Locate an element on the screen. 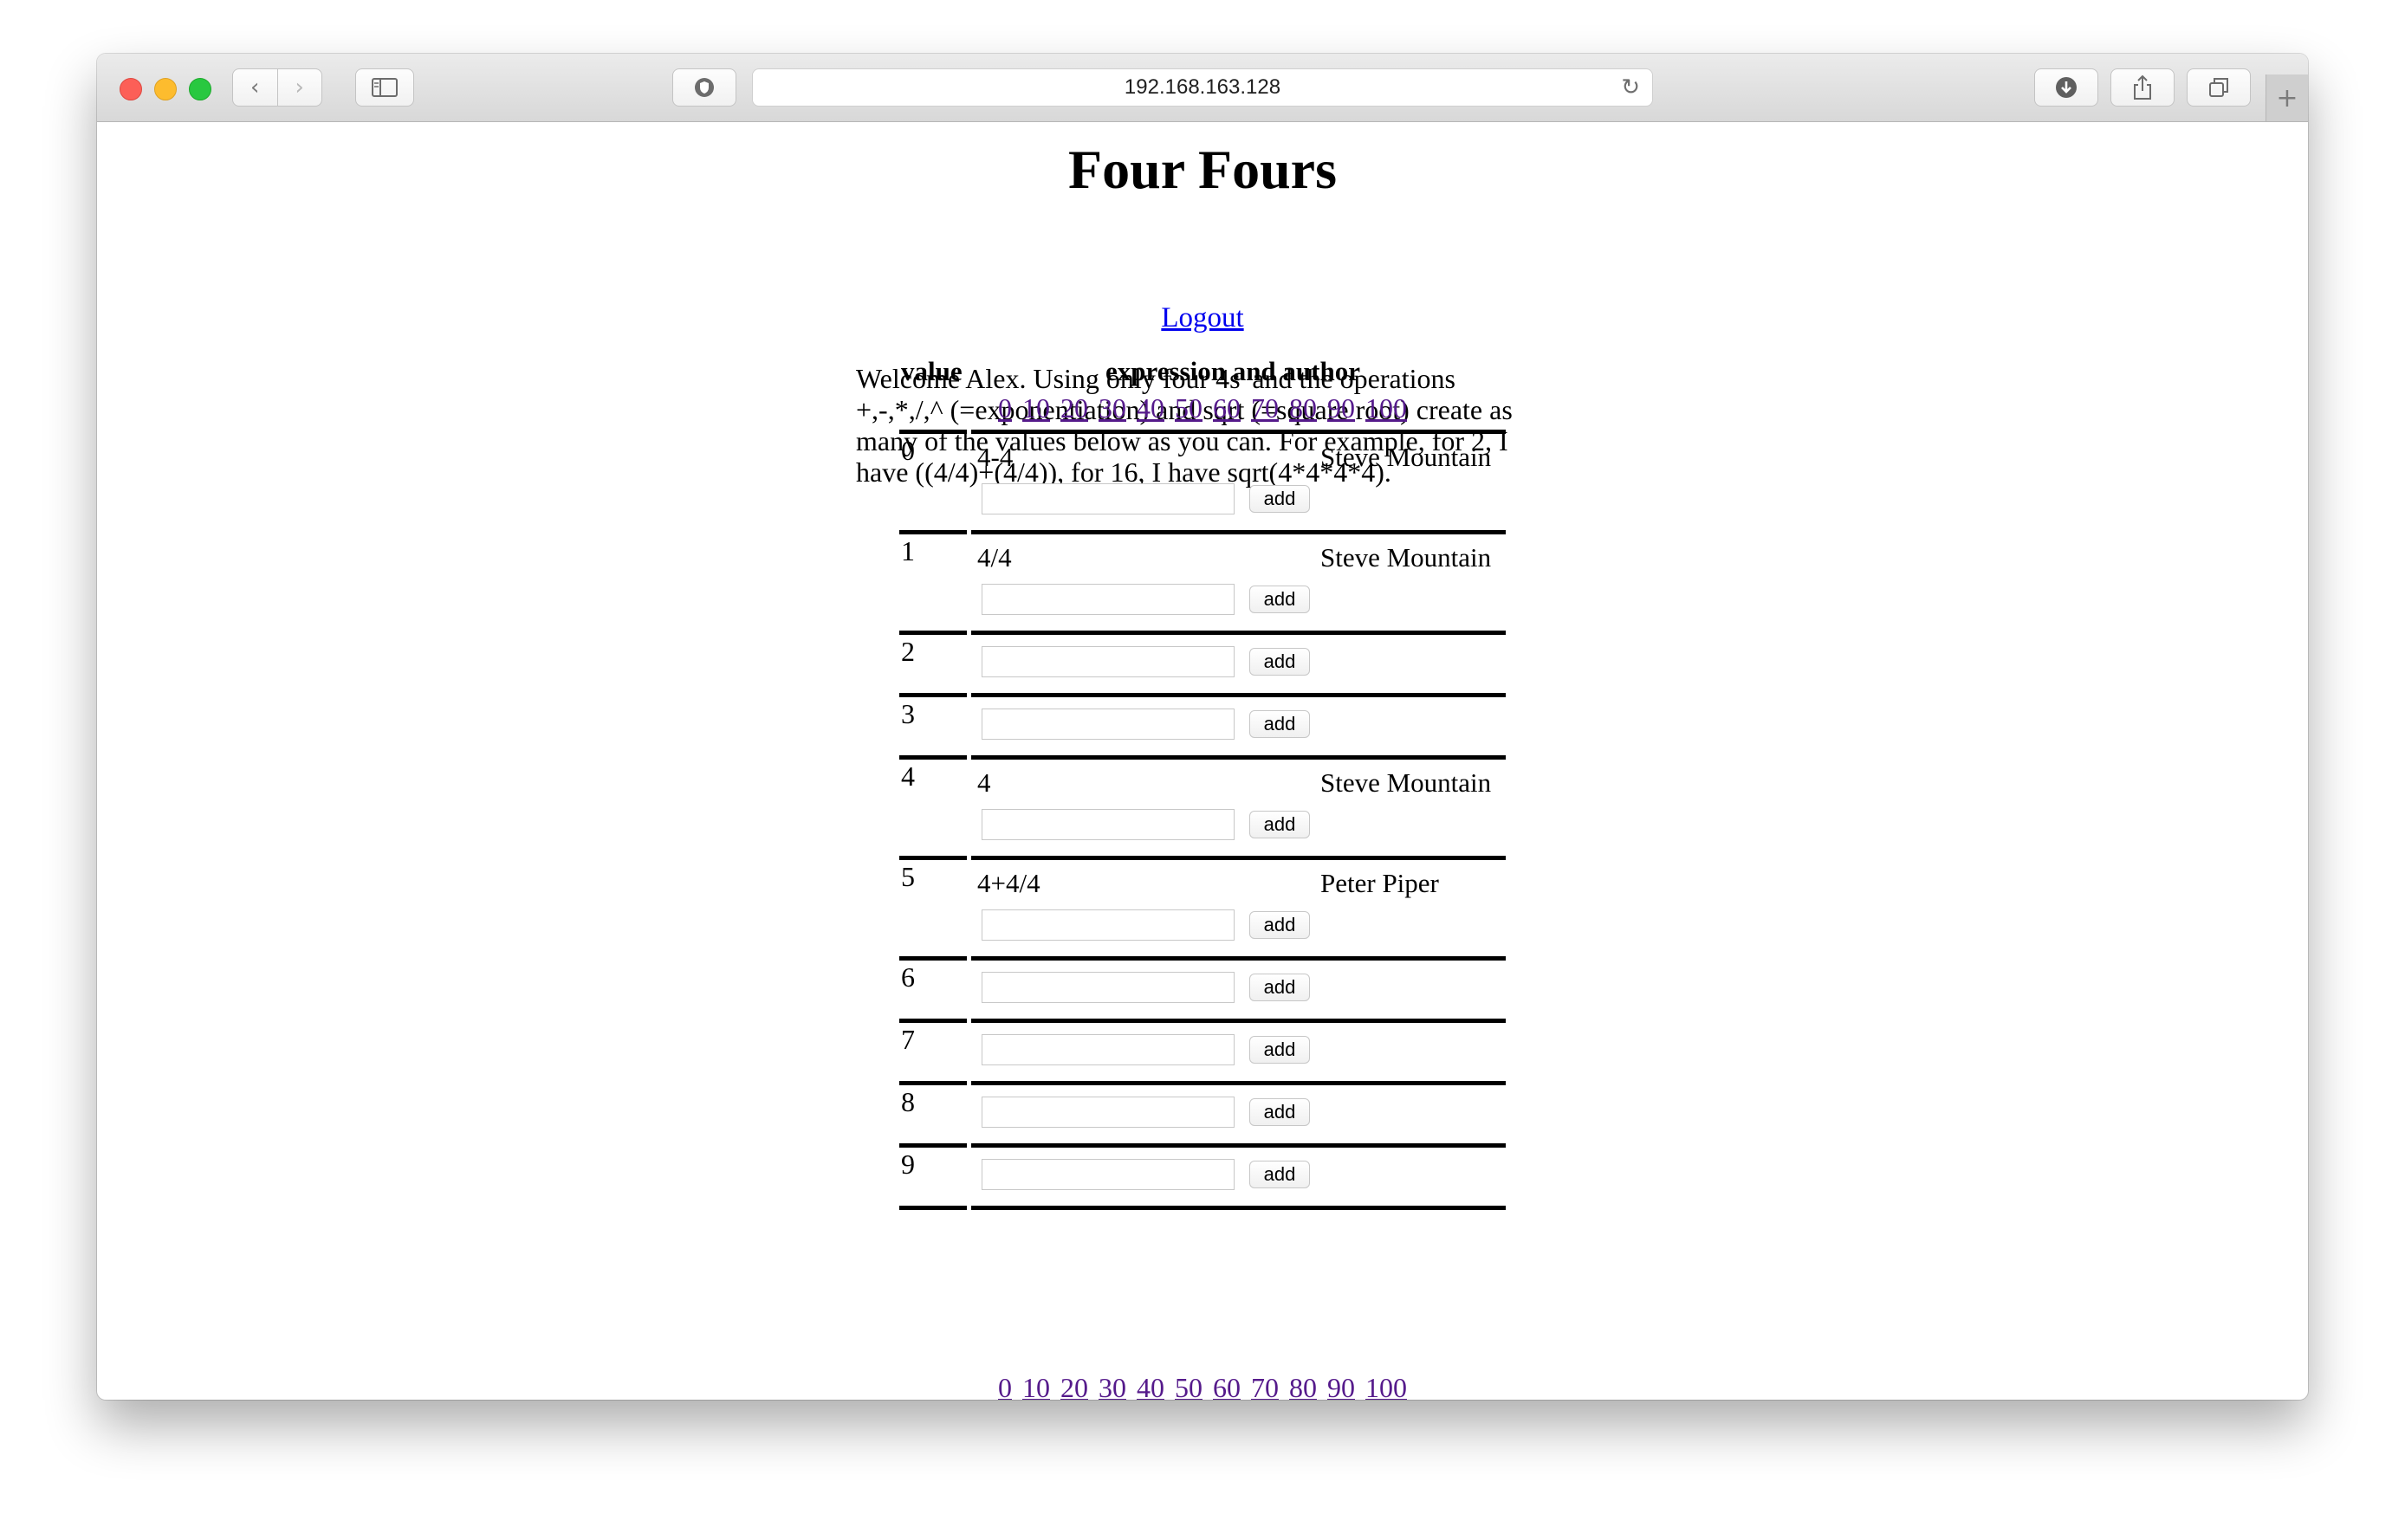  row-expression: 4 is located at coordinates (984, 782).